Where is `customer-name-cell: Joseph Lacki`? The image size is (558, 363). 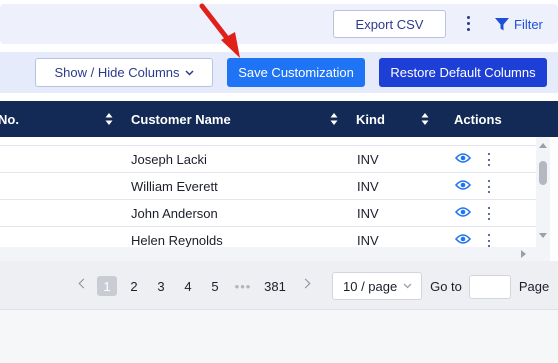
customer-name-cell: Joseph Lacki is located at coordinates (169, 159).